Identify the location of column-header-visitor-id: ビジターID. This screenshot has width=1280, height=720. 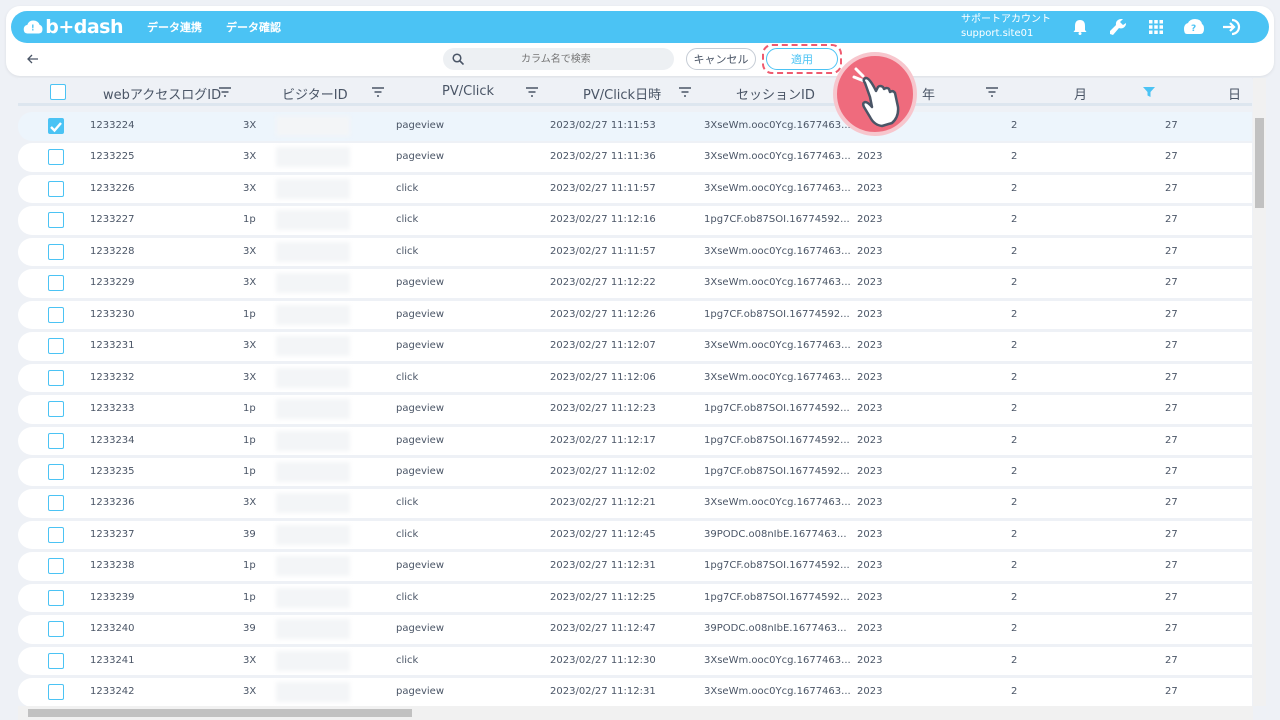
(315, 93).